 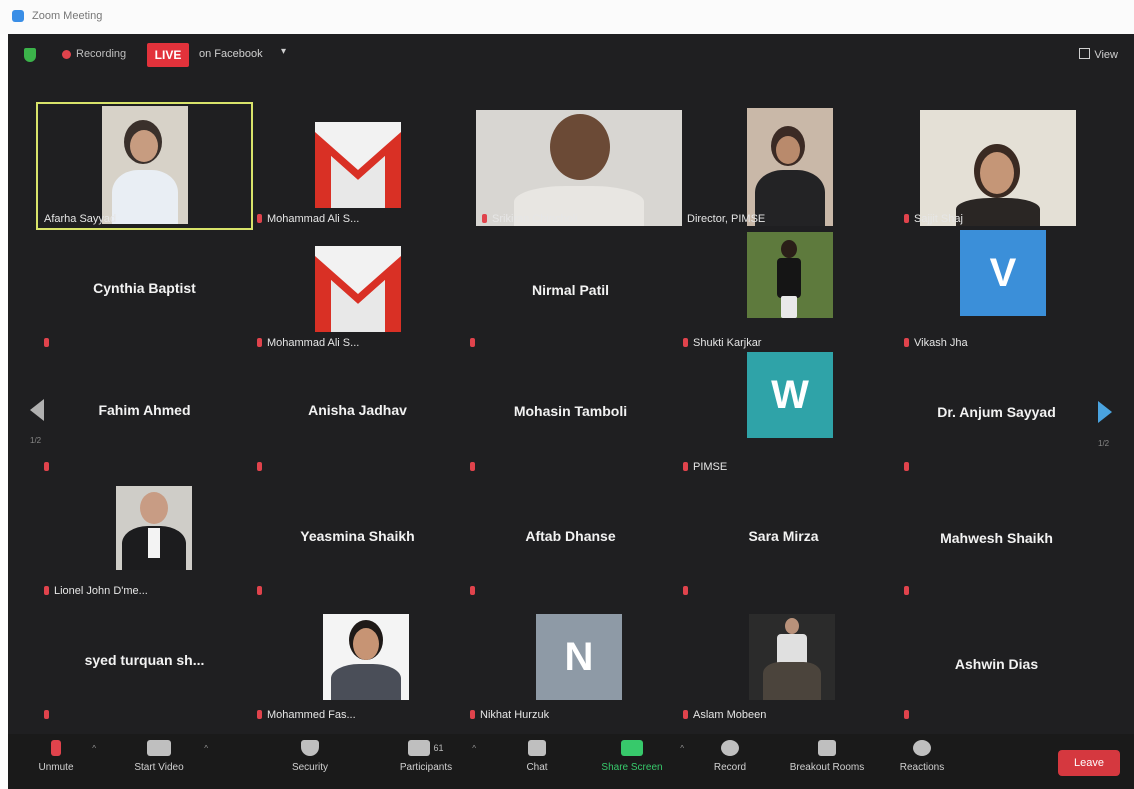 I want to click on grid-view-icon, so click(x=1085, y=53).